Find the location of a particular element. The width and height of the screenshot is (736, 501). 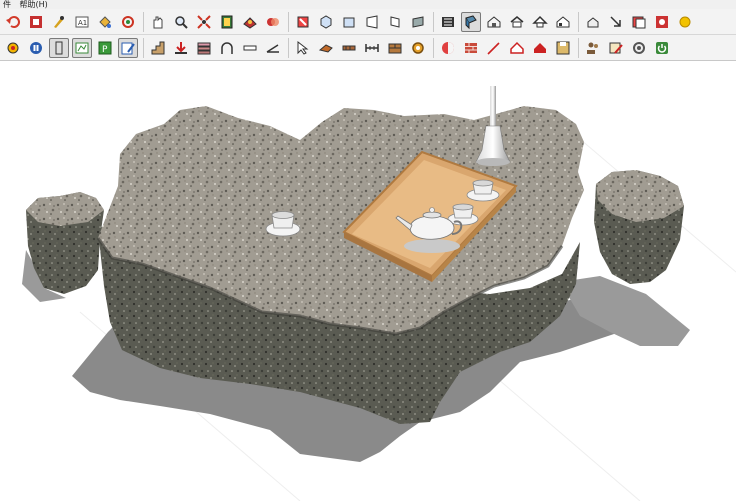

hand-button is located at coordinates (158, 22).